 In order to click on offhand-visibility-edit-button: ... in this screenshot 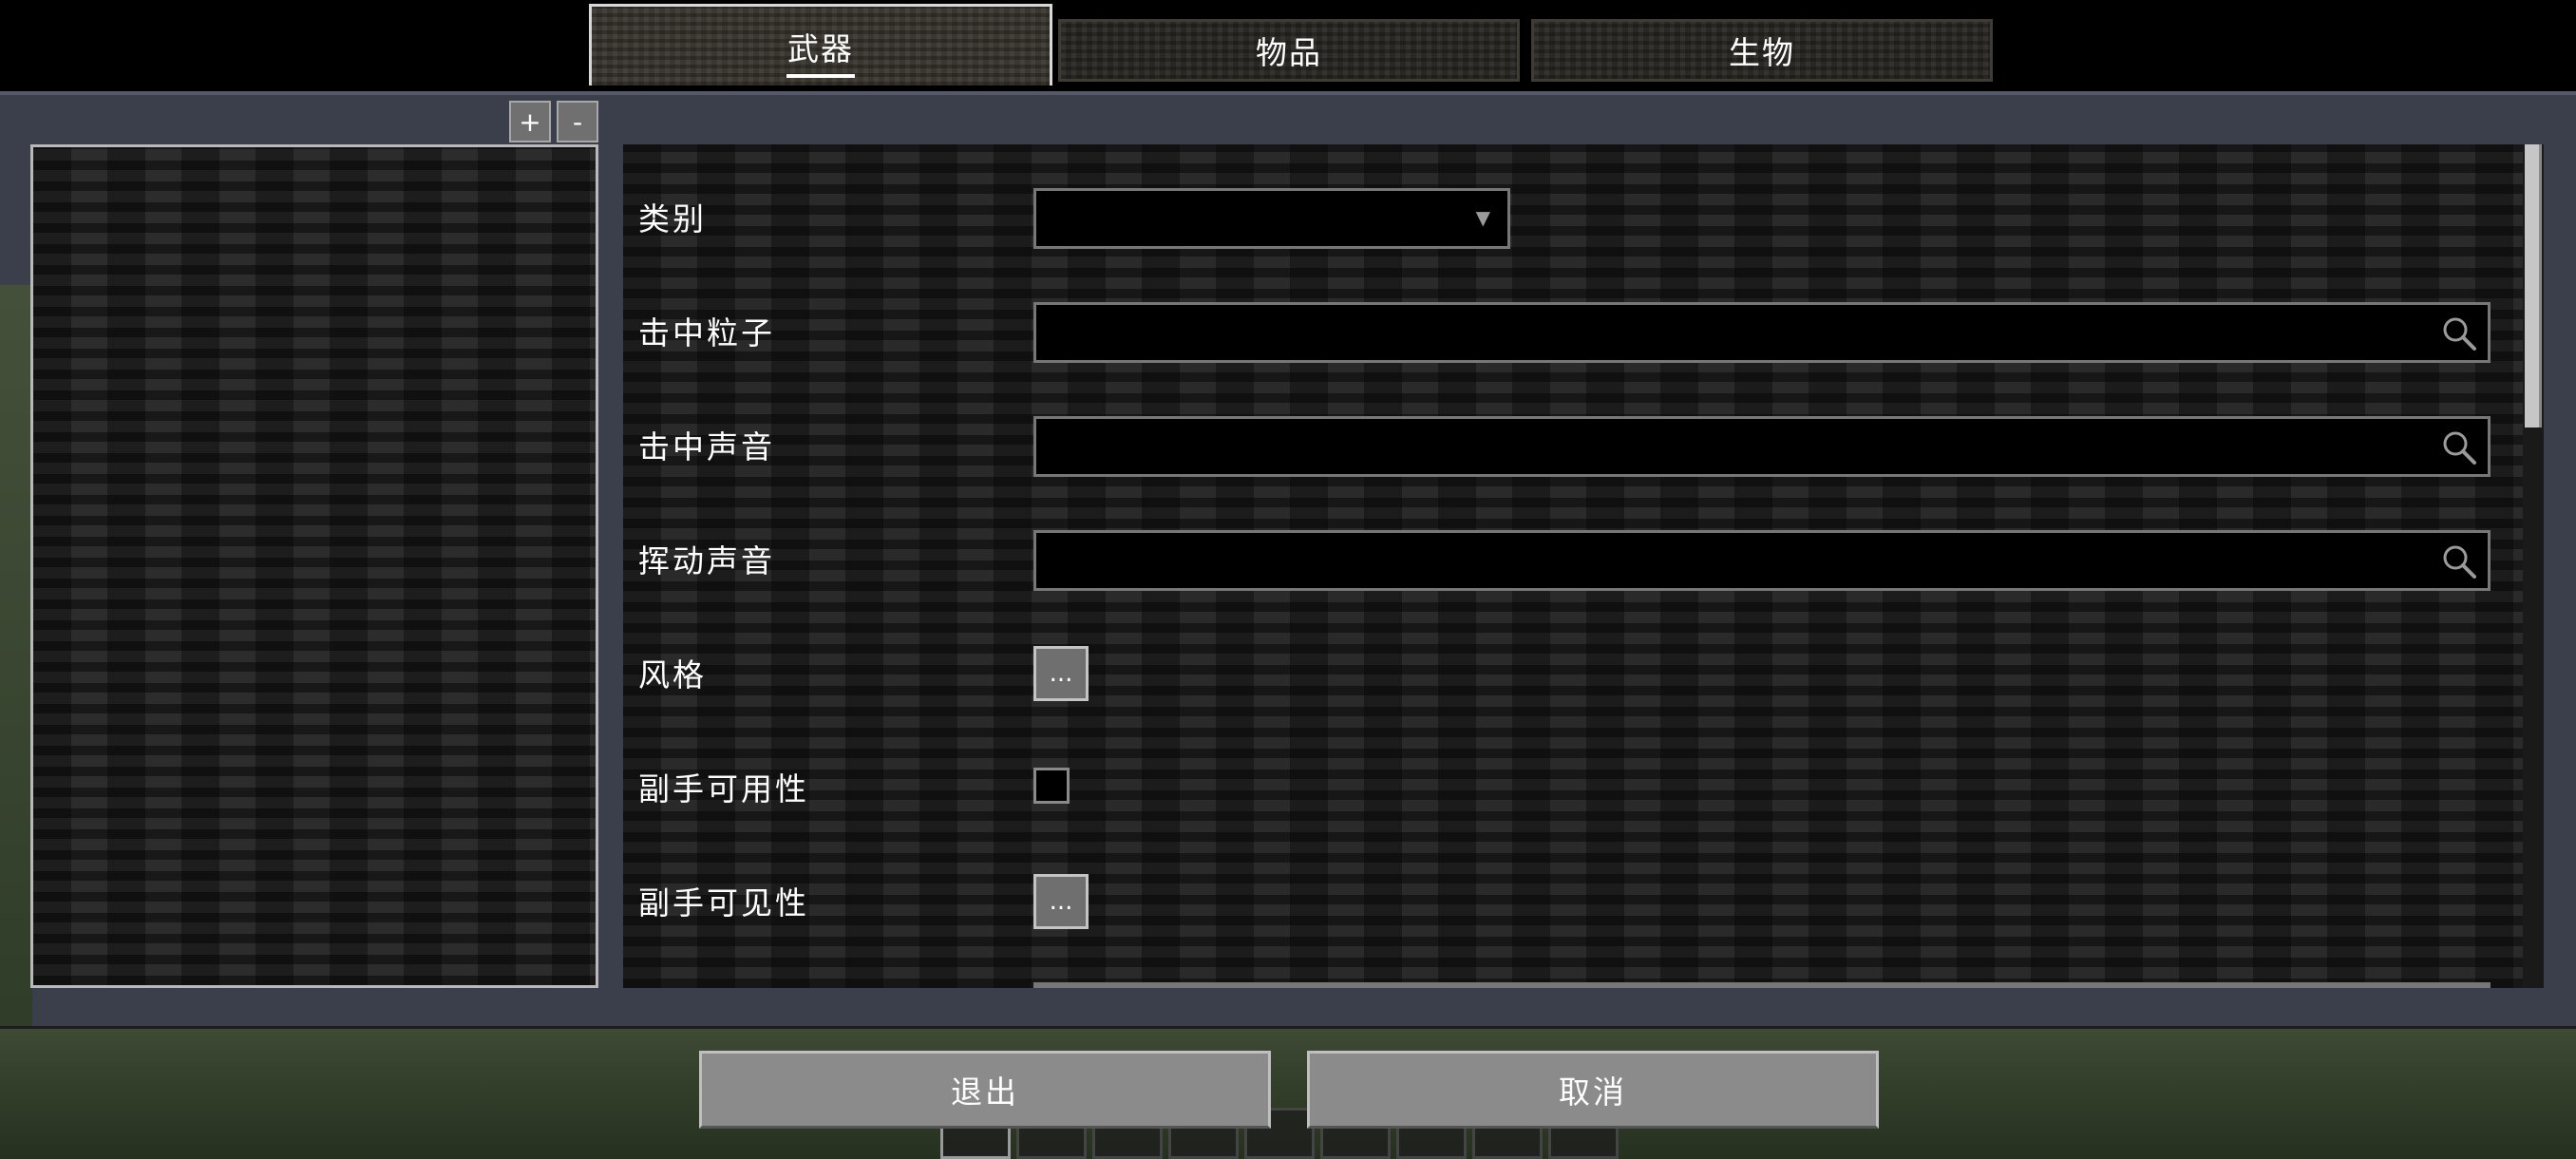, I will do `click(1061, 901)`.